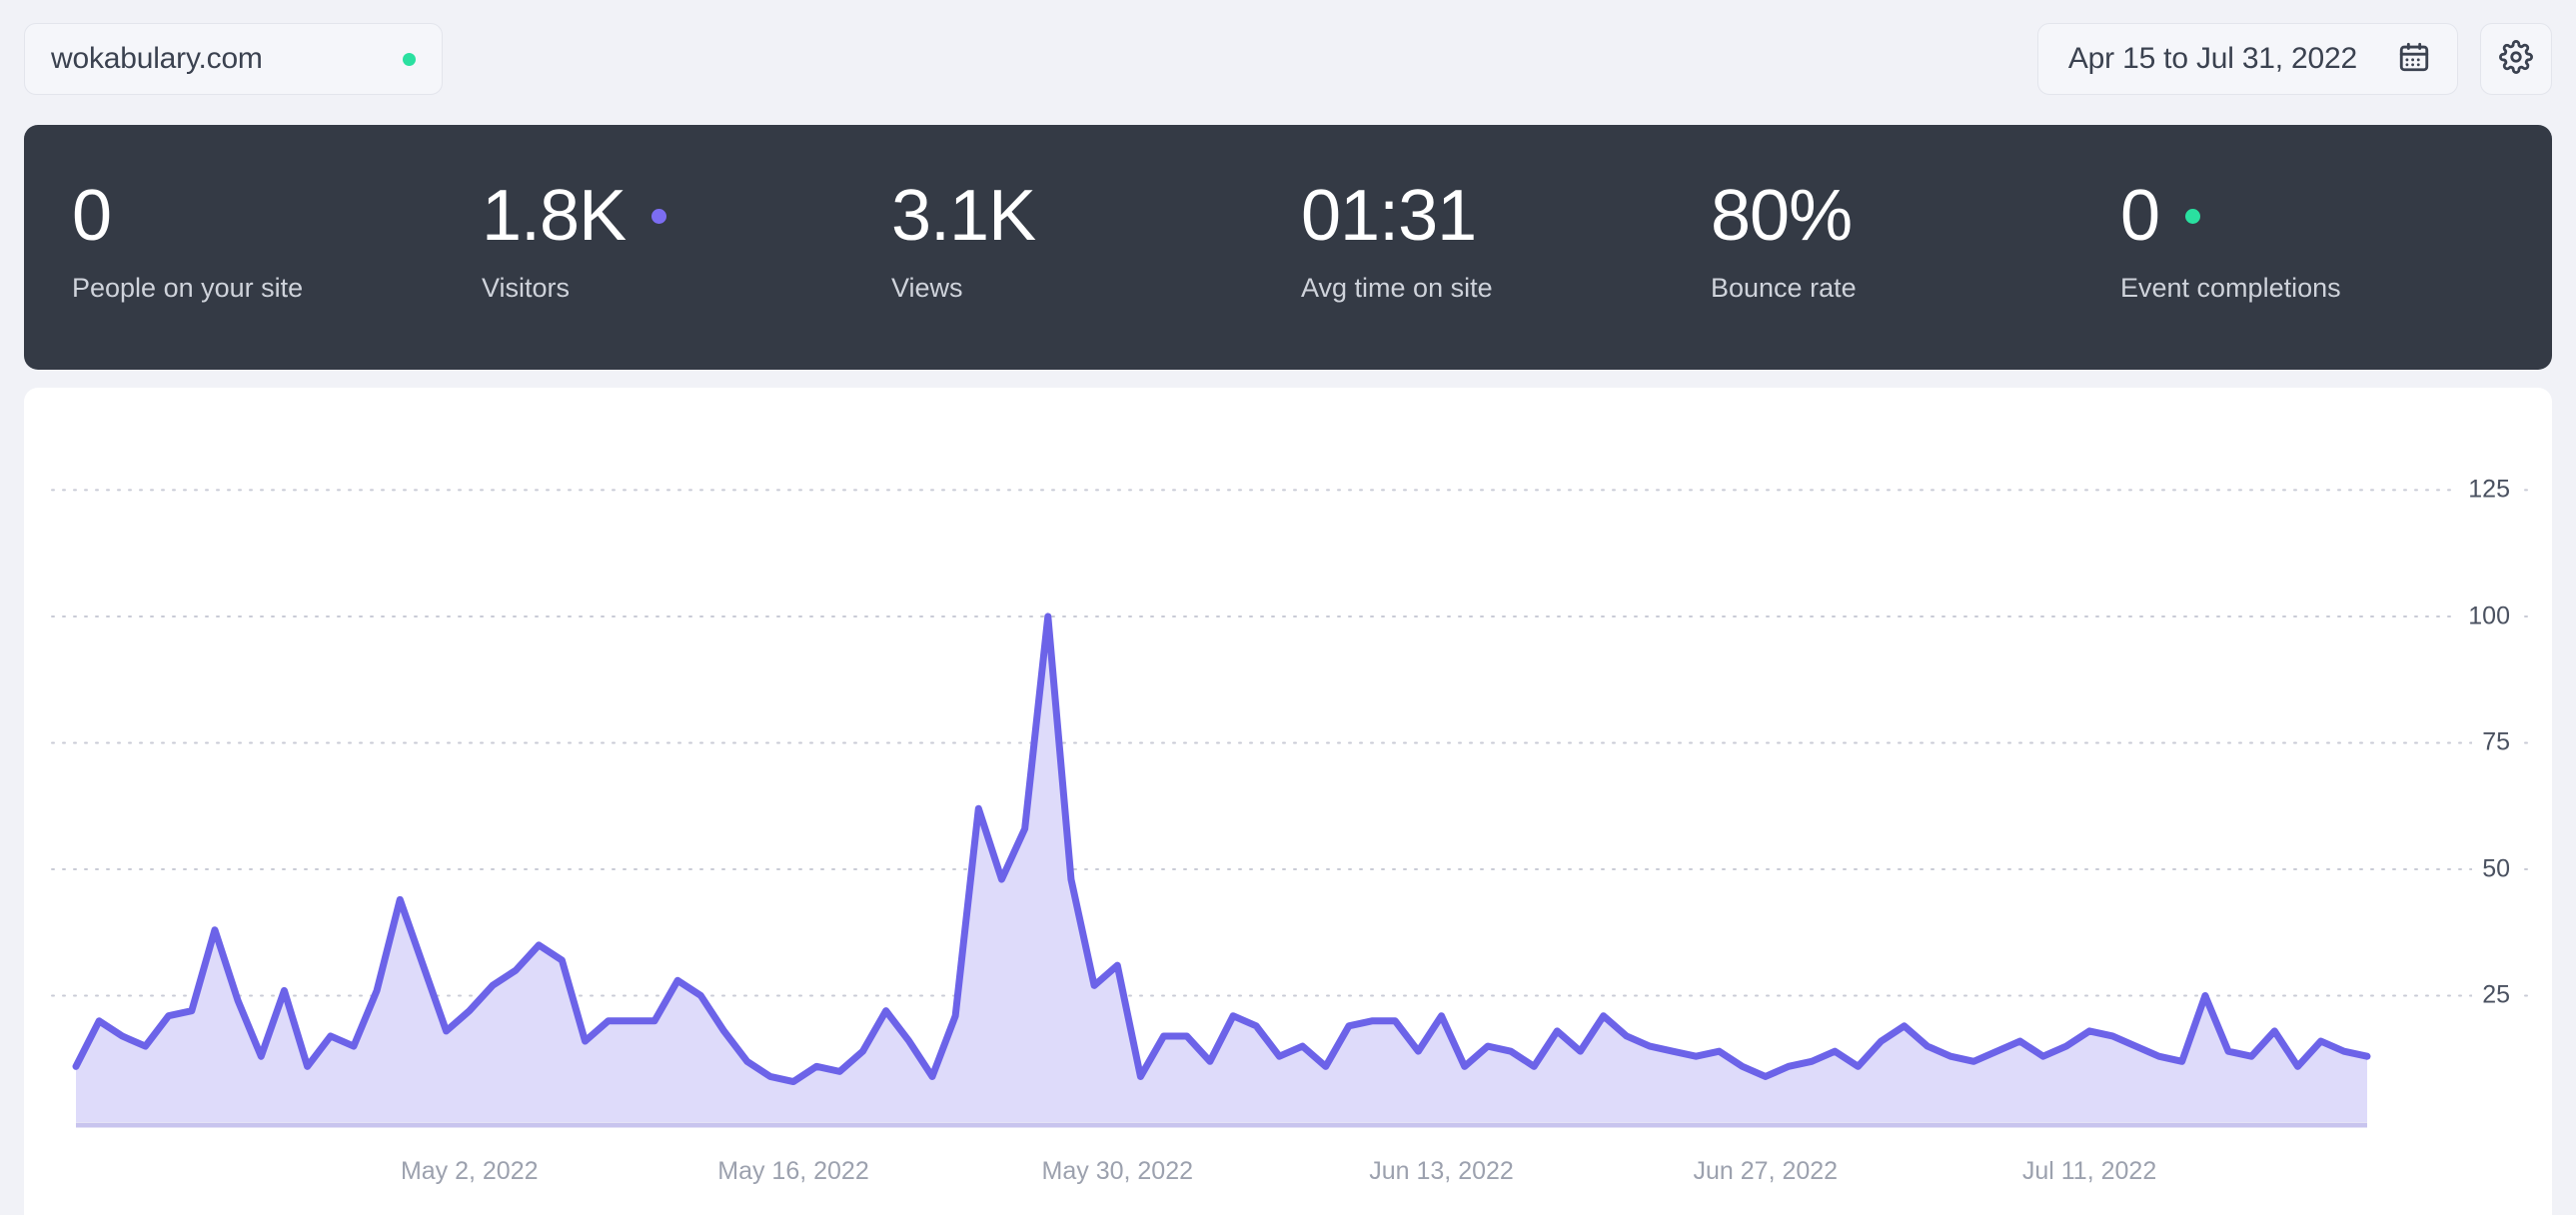 Image resolution: width=2576 pixels, height=1215 pixels. What do you see at coordinates (2230, 288) in the screenshot?
I see `stat-label: Event completions` at bounding box center [2230, 288].